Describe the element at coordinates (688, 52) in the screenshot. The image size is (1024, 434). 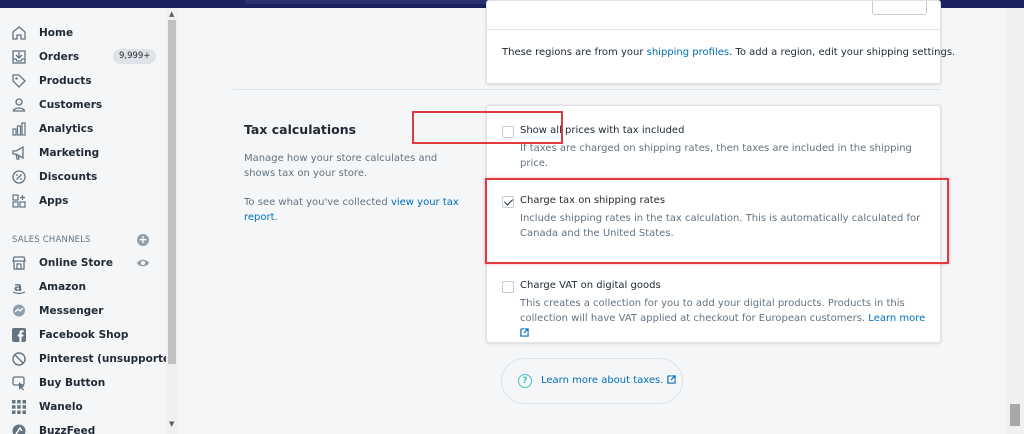
I see `shipping-profiles-link: shipping profiles` at that location.